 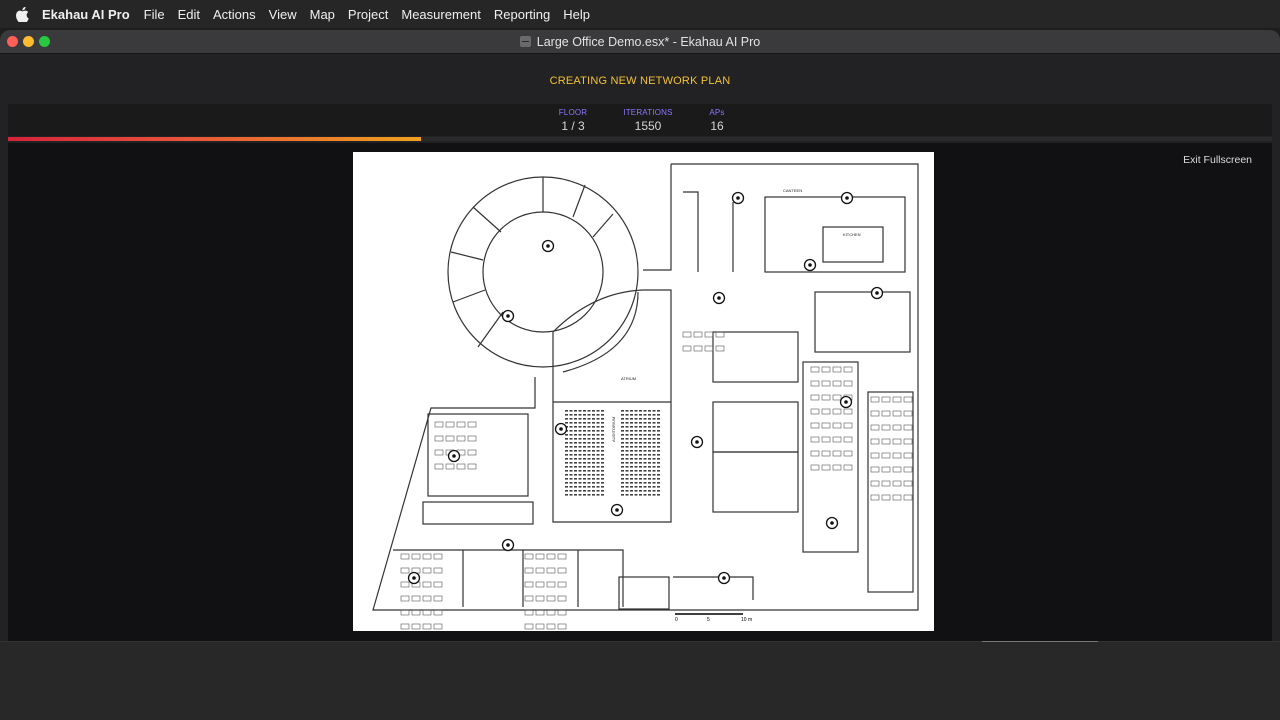 I want to click on menu-file: File, so click(x=154, y=14).